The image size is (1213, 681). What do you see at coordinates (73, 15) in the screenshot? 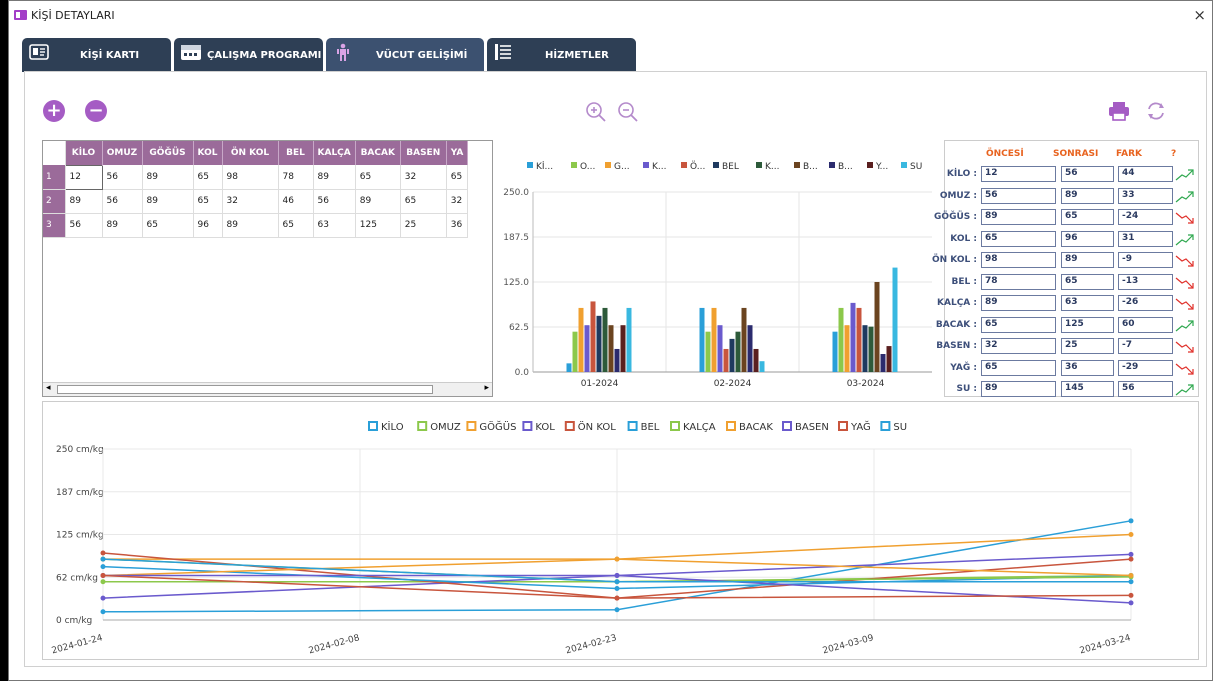
I see `window-title: KİŞİ DETAYLARI` at bounding box center [73, 15].